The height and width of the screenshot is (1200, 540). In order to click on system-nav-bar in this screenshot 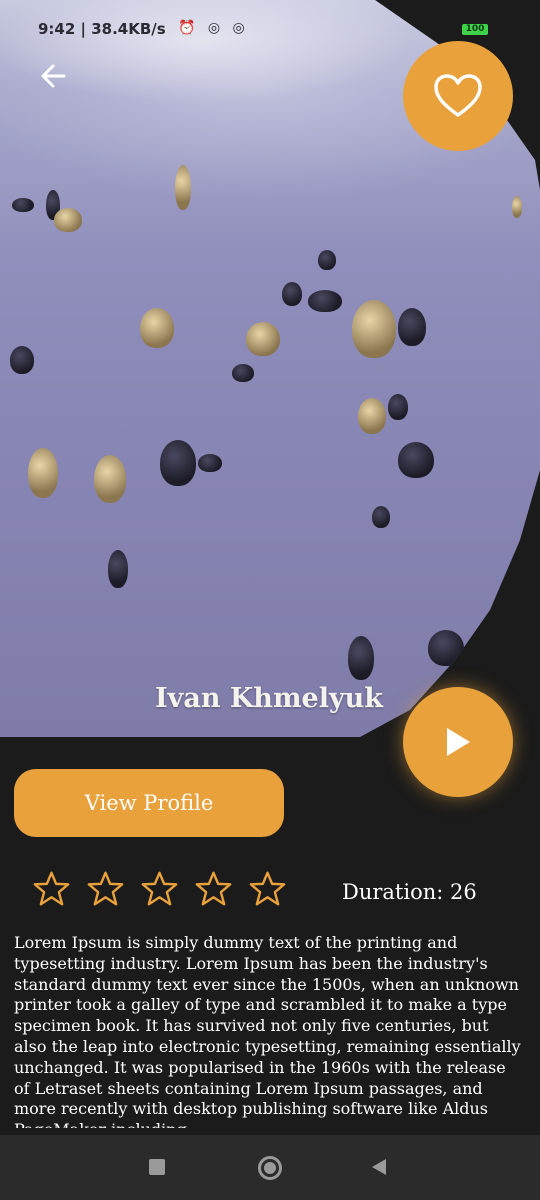, I will do `click(270, 1167)`.